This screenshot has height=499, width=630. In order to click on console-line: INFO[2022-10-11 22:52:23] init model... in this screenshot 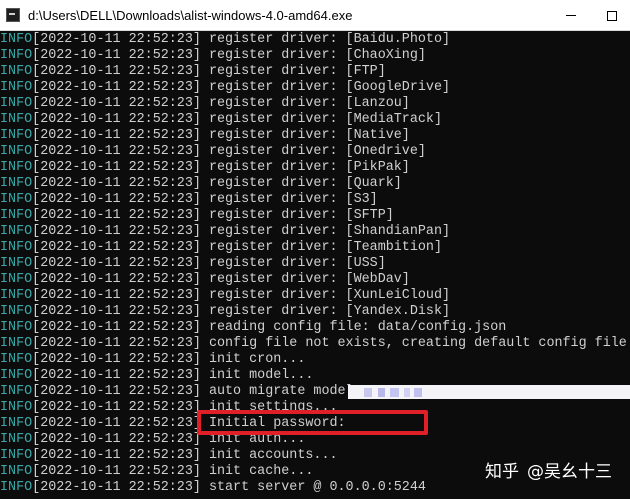, I will do `click(156, 376)`.